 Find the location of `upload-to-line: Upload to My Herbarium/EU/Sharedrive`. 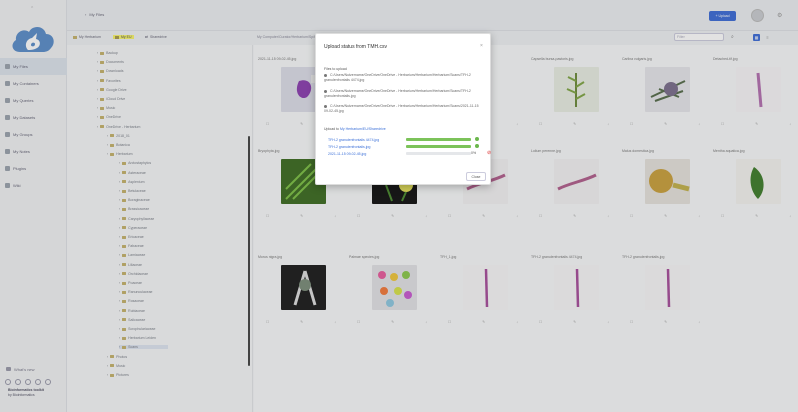

upload-to-line: Upload to My Herbarium/EU/Sharedrive is located at coordinates (355, 129).